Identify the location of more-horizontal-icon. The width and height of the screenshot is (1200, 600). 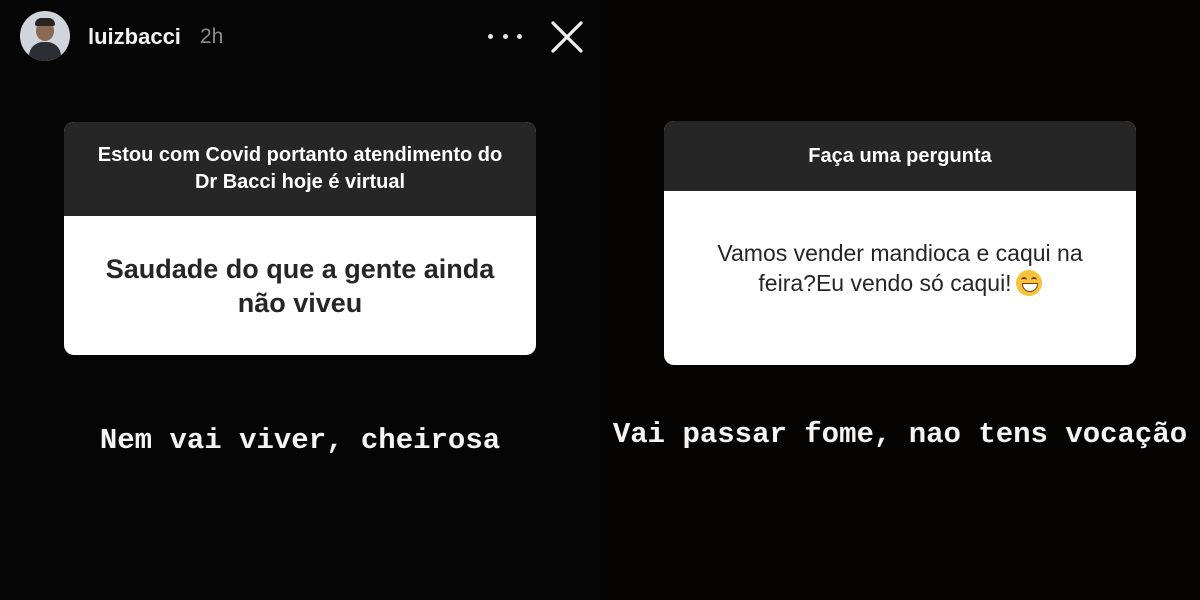
(490, 36).